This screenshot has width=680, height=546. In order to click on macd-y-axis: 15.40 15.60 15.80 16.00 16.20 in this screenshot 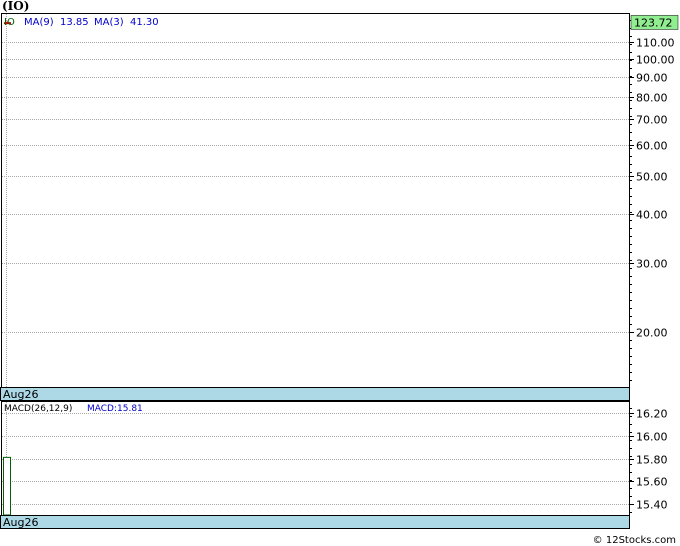, I will do `click(649, 460)`.